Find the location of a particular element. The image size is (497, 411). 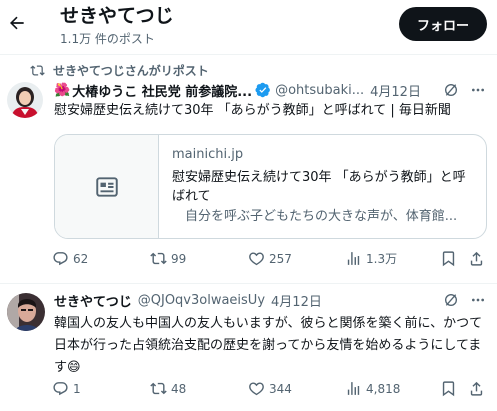

tweet-actions: 62 99 257 1.3万 is located at coordinates (270, 260).